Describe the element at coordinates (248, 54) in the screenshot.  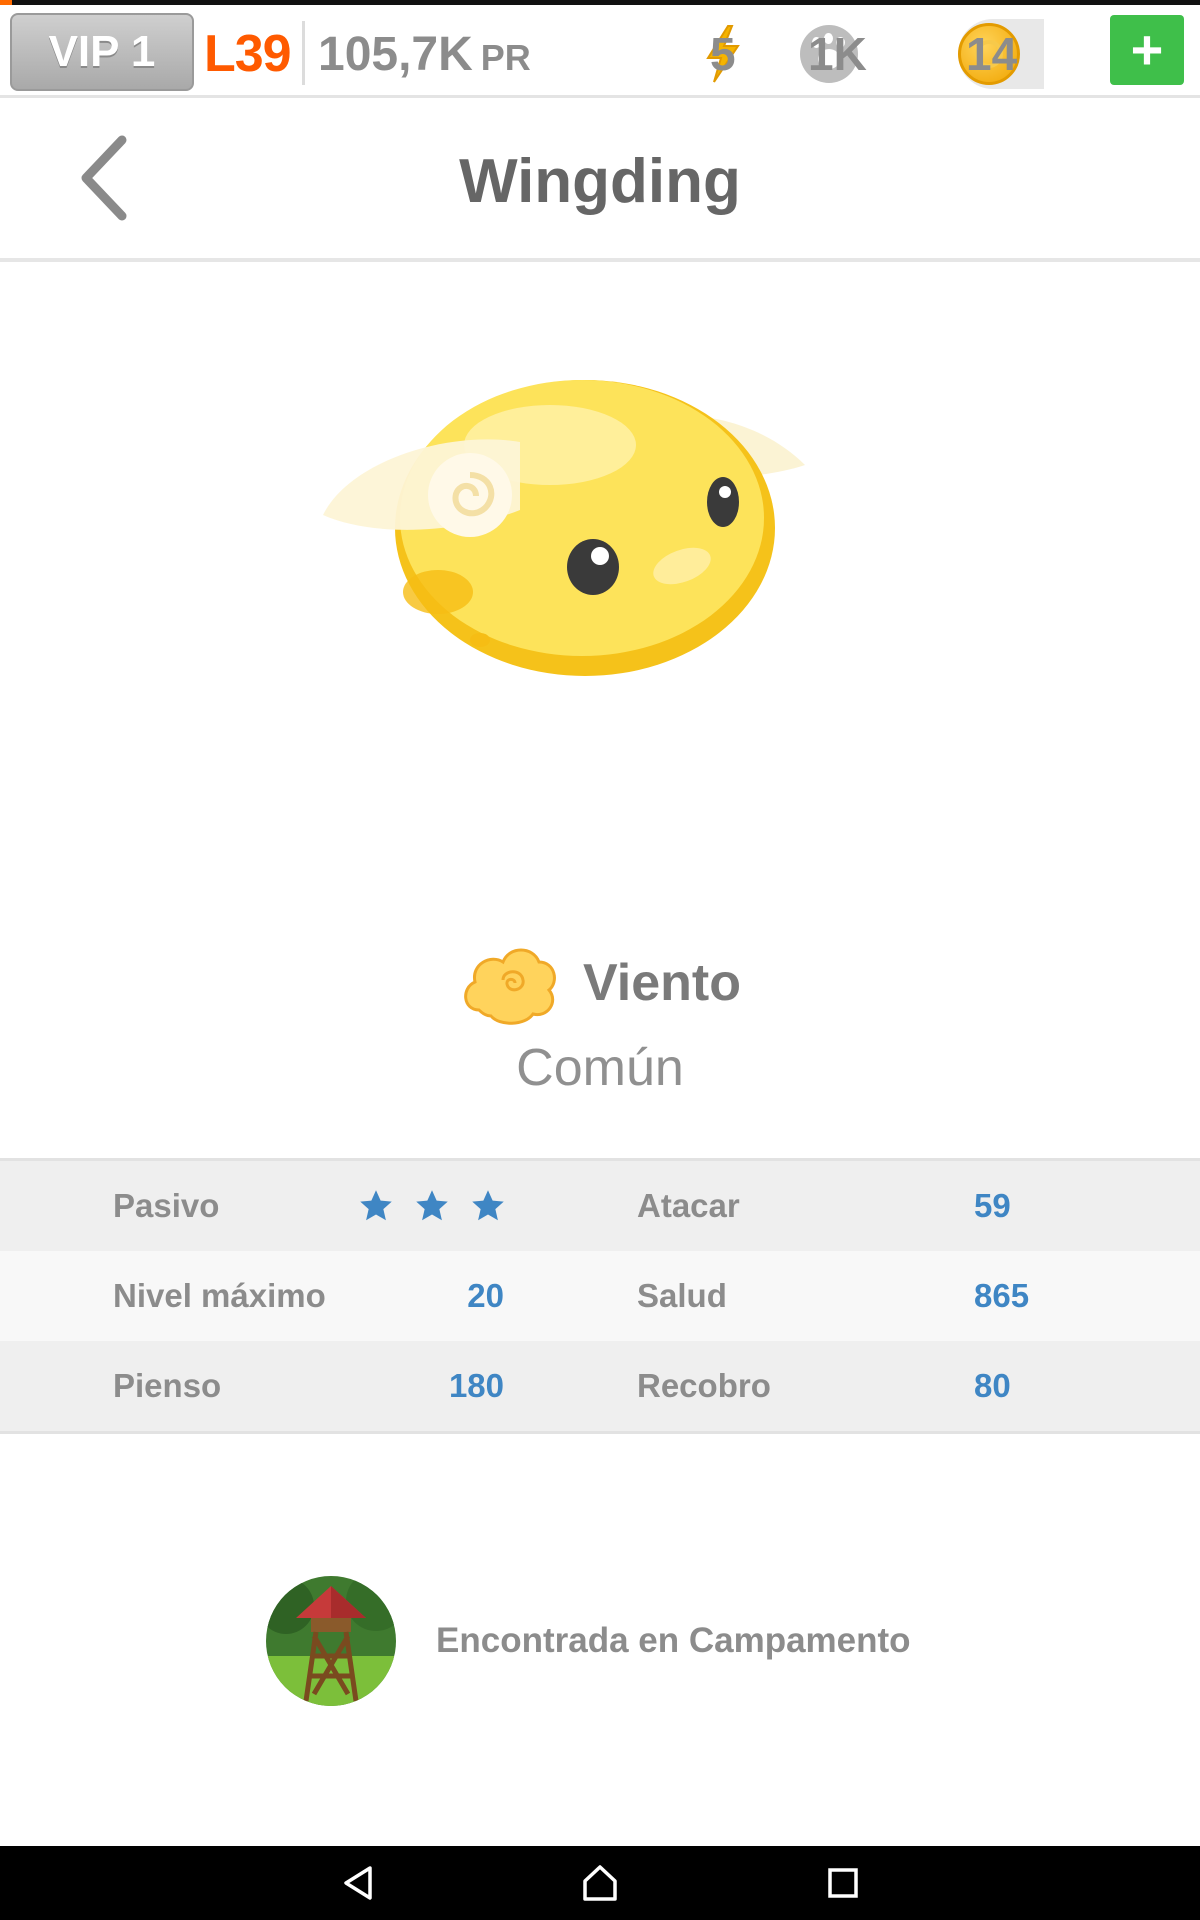
I see `player-level: L39` at that location.